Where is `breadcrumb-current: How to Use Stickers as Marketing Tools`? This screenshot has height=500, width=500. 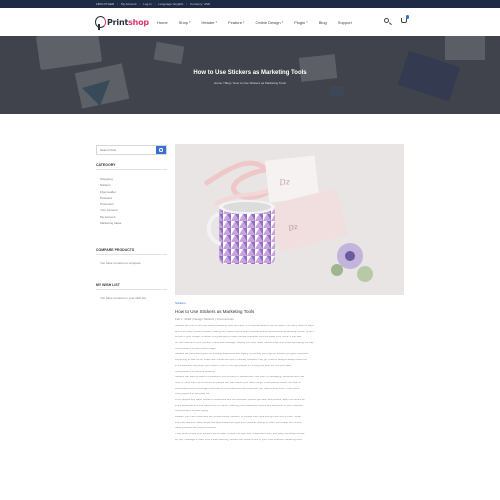 breadcrumb-current: How to Use Stickers as Marketing Tools is located at coordinates (259, 83).